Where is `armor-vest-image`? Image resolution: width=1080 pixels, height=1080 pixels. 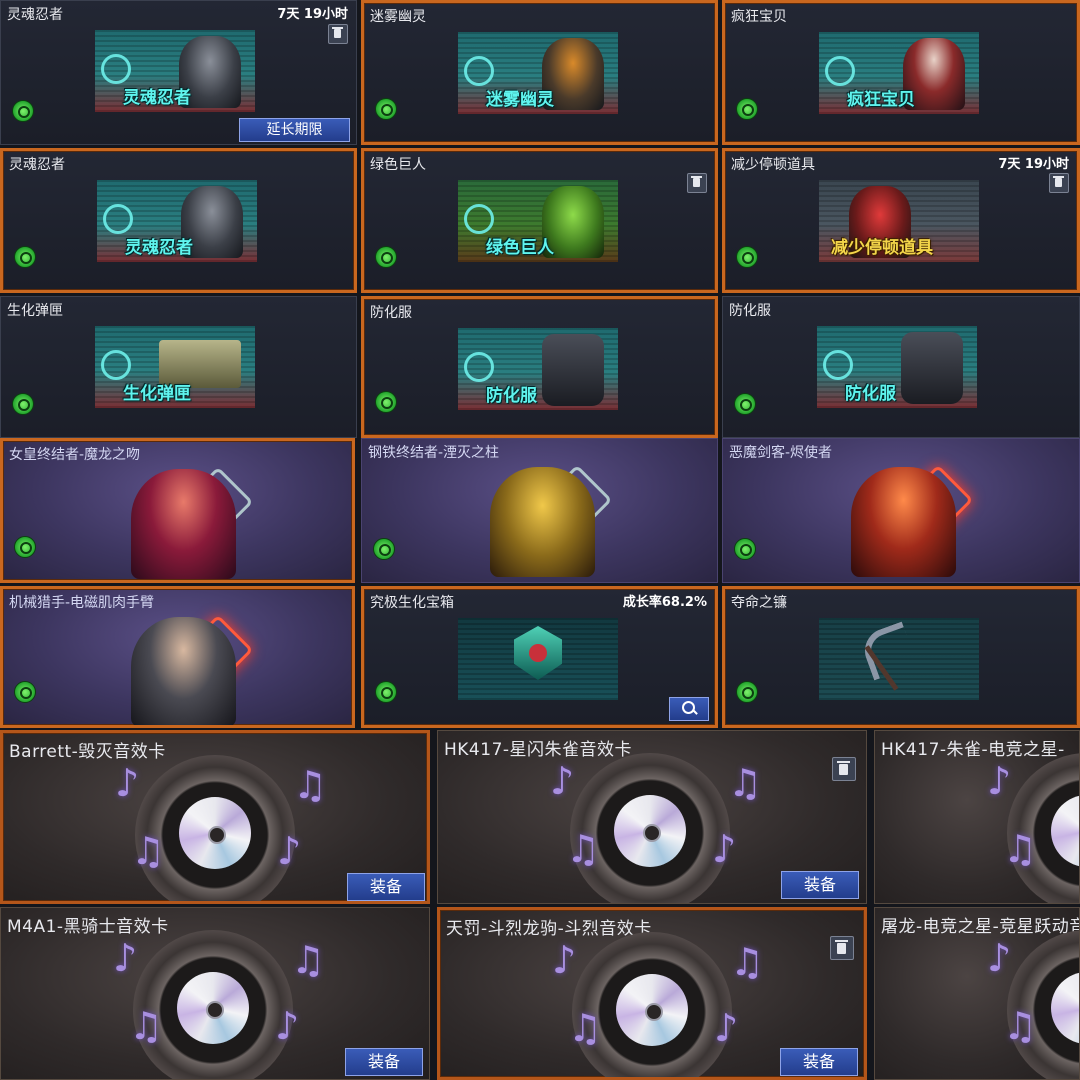
armor-vest-image is located at coordinates (932, 368).